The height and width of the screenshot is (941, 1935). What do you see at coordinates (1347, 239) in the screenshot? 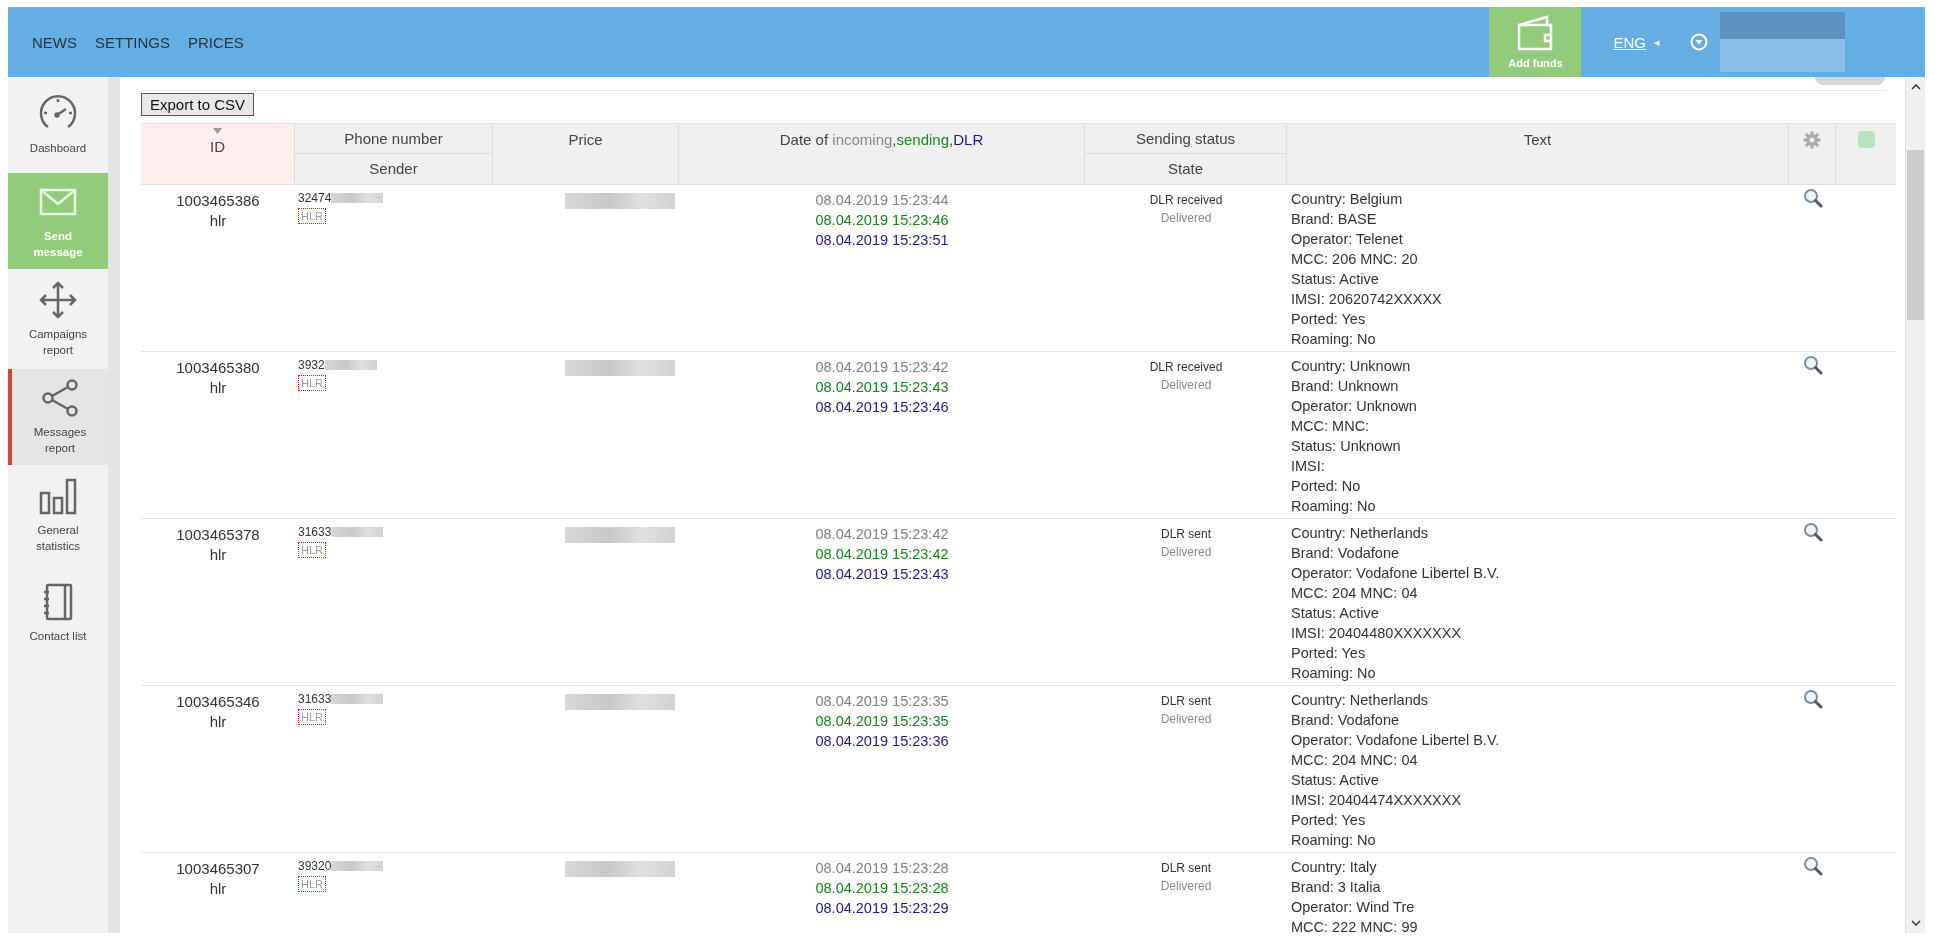
I see `lookup-line: Operator: Telenet` at bounding box center [1347, 239].